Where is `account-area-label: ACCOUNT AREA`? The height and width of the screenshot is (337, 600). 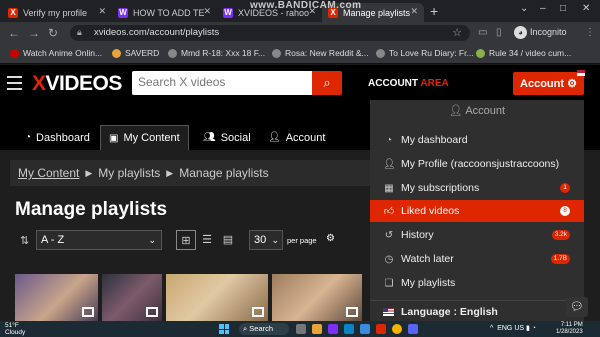 account-area-label: ACCOUNT AREA is located at coordinates (408, 83).